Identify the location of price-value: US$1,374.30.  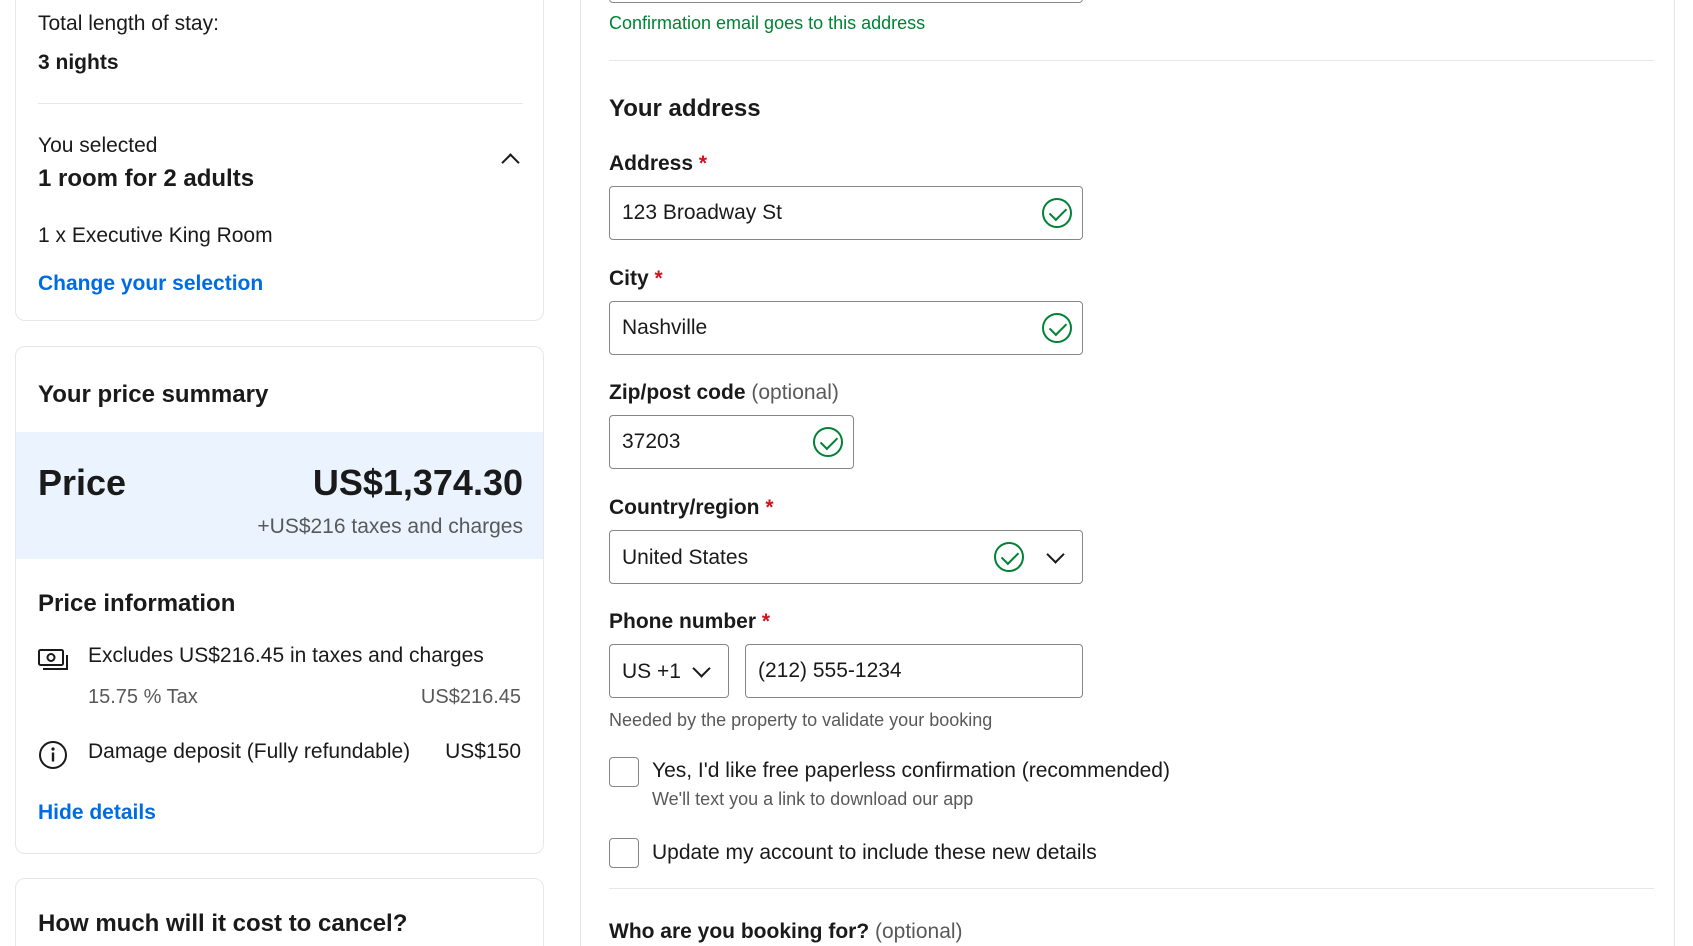
(417, 482).